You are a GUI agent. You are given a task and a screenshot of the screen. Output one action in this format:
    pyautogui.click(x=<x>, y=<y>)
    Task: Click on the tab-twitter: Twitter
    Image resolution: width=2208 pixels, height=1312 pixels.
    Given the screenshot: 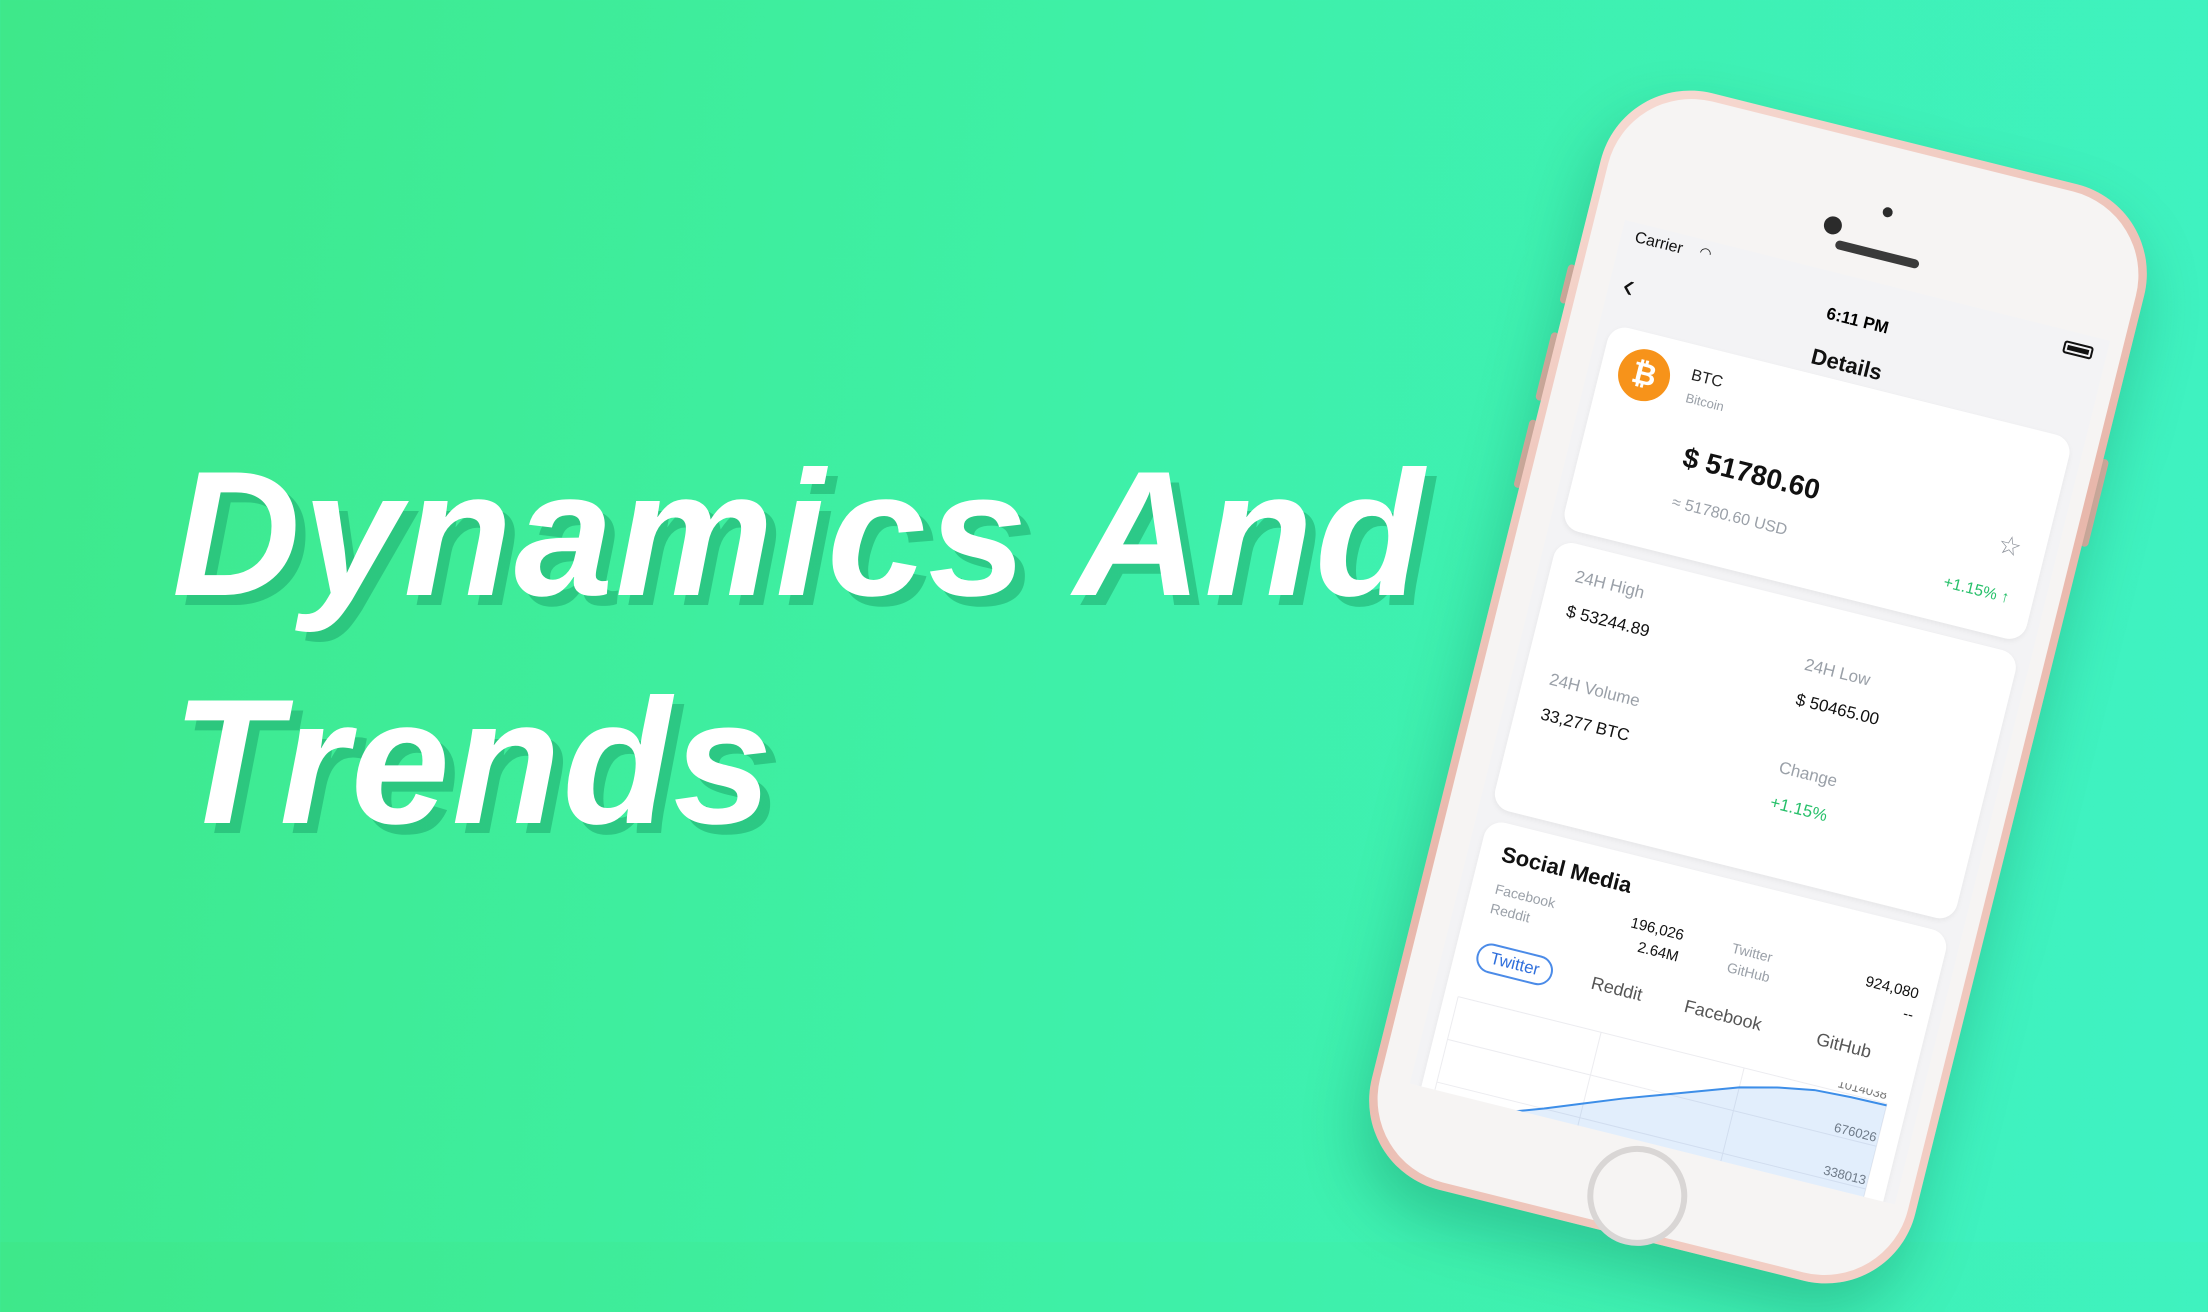 What is the action you would take?
    pyautogui.click(x=1515, y=964)
    